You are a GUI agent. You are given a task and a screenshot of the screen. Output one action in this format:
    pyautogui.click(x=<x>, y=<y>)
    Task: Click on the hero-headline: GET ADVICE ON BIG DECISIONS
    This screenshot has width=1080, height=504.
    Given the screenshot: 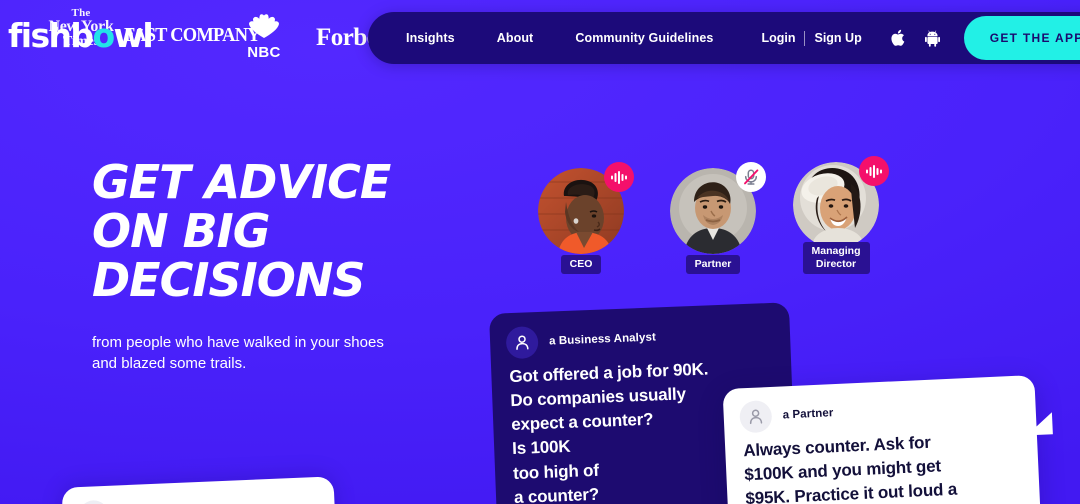 What is the action you would take?
    pyautogui.click(x=292, y=231)
    